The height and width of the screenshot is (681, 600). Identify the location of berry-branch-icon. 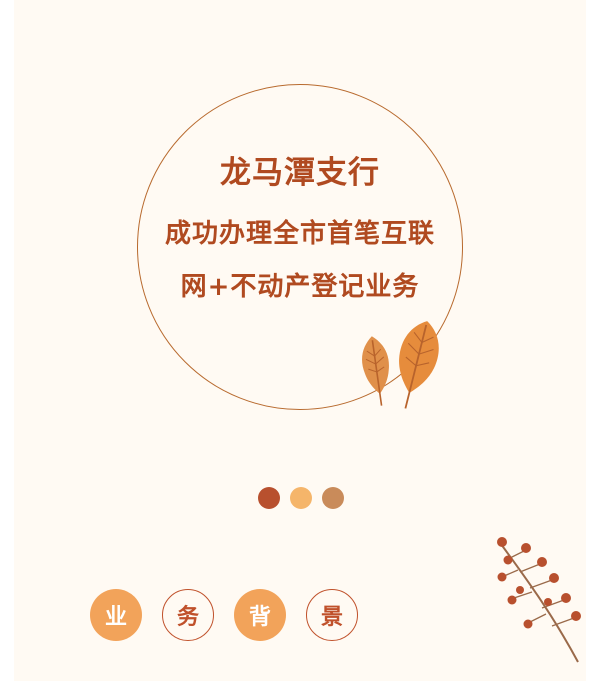
(539, 600).